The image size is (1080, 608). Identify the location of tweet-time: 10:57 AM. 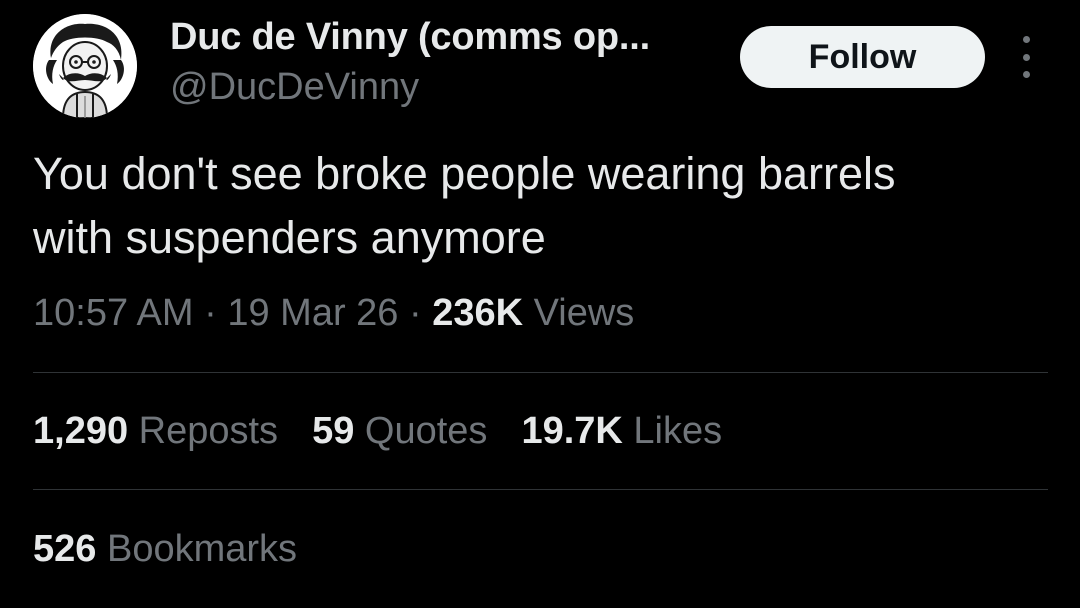
(113, 313).